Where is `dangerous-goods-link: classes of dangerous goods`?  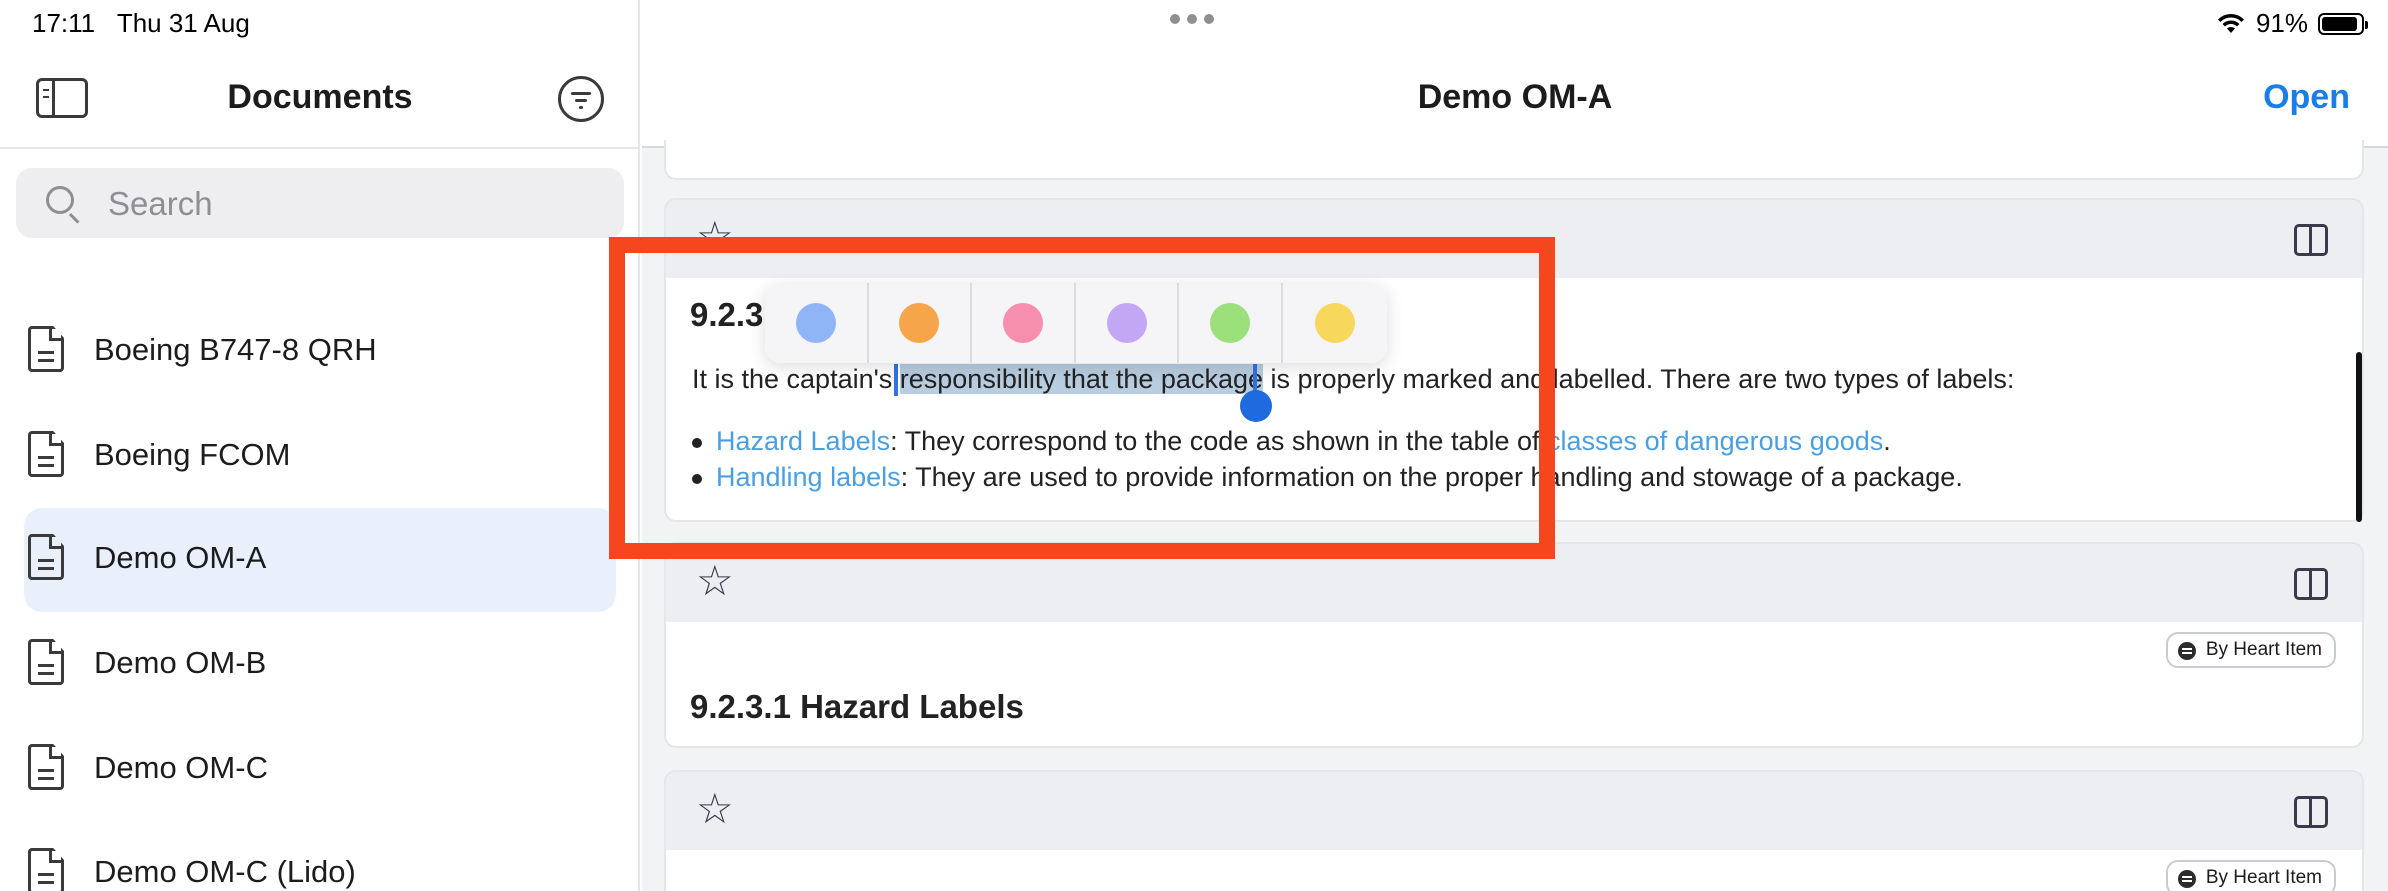 dangerous-goods-link: classes of dangerous goods is located at coordinates (1715, 441).